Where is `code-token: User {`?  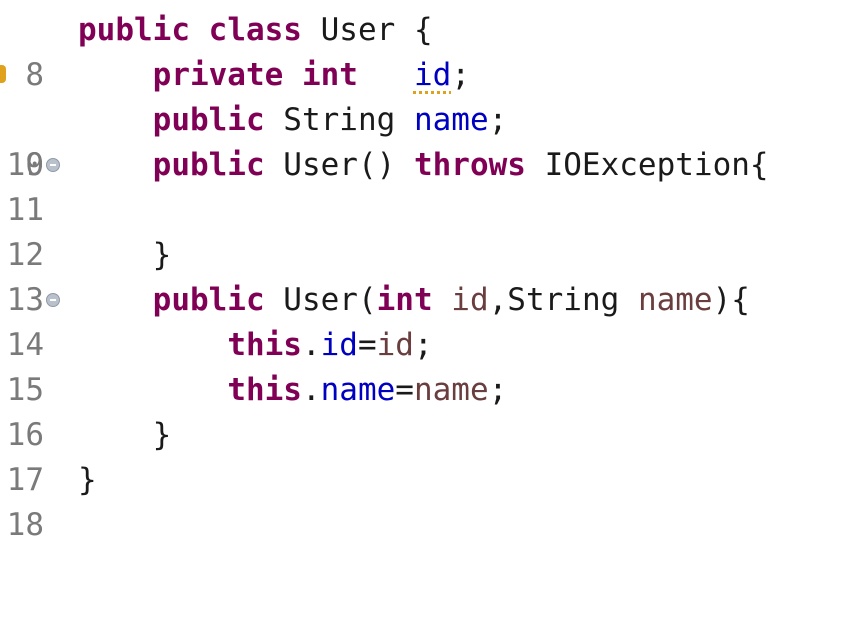
code-token: User { is located at coordinates (367, 30).